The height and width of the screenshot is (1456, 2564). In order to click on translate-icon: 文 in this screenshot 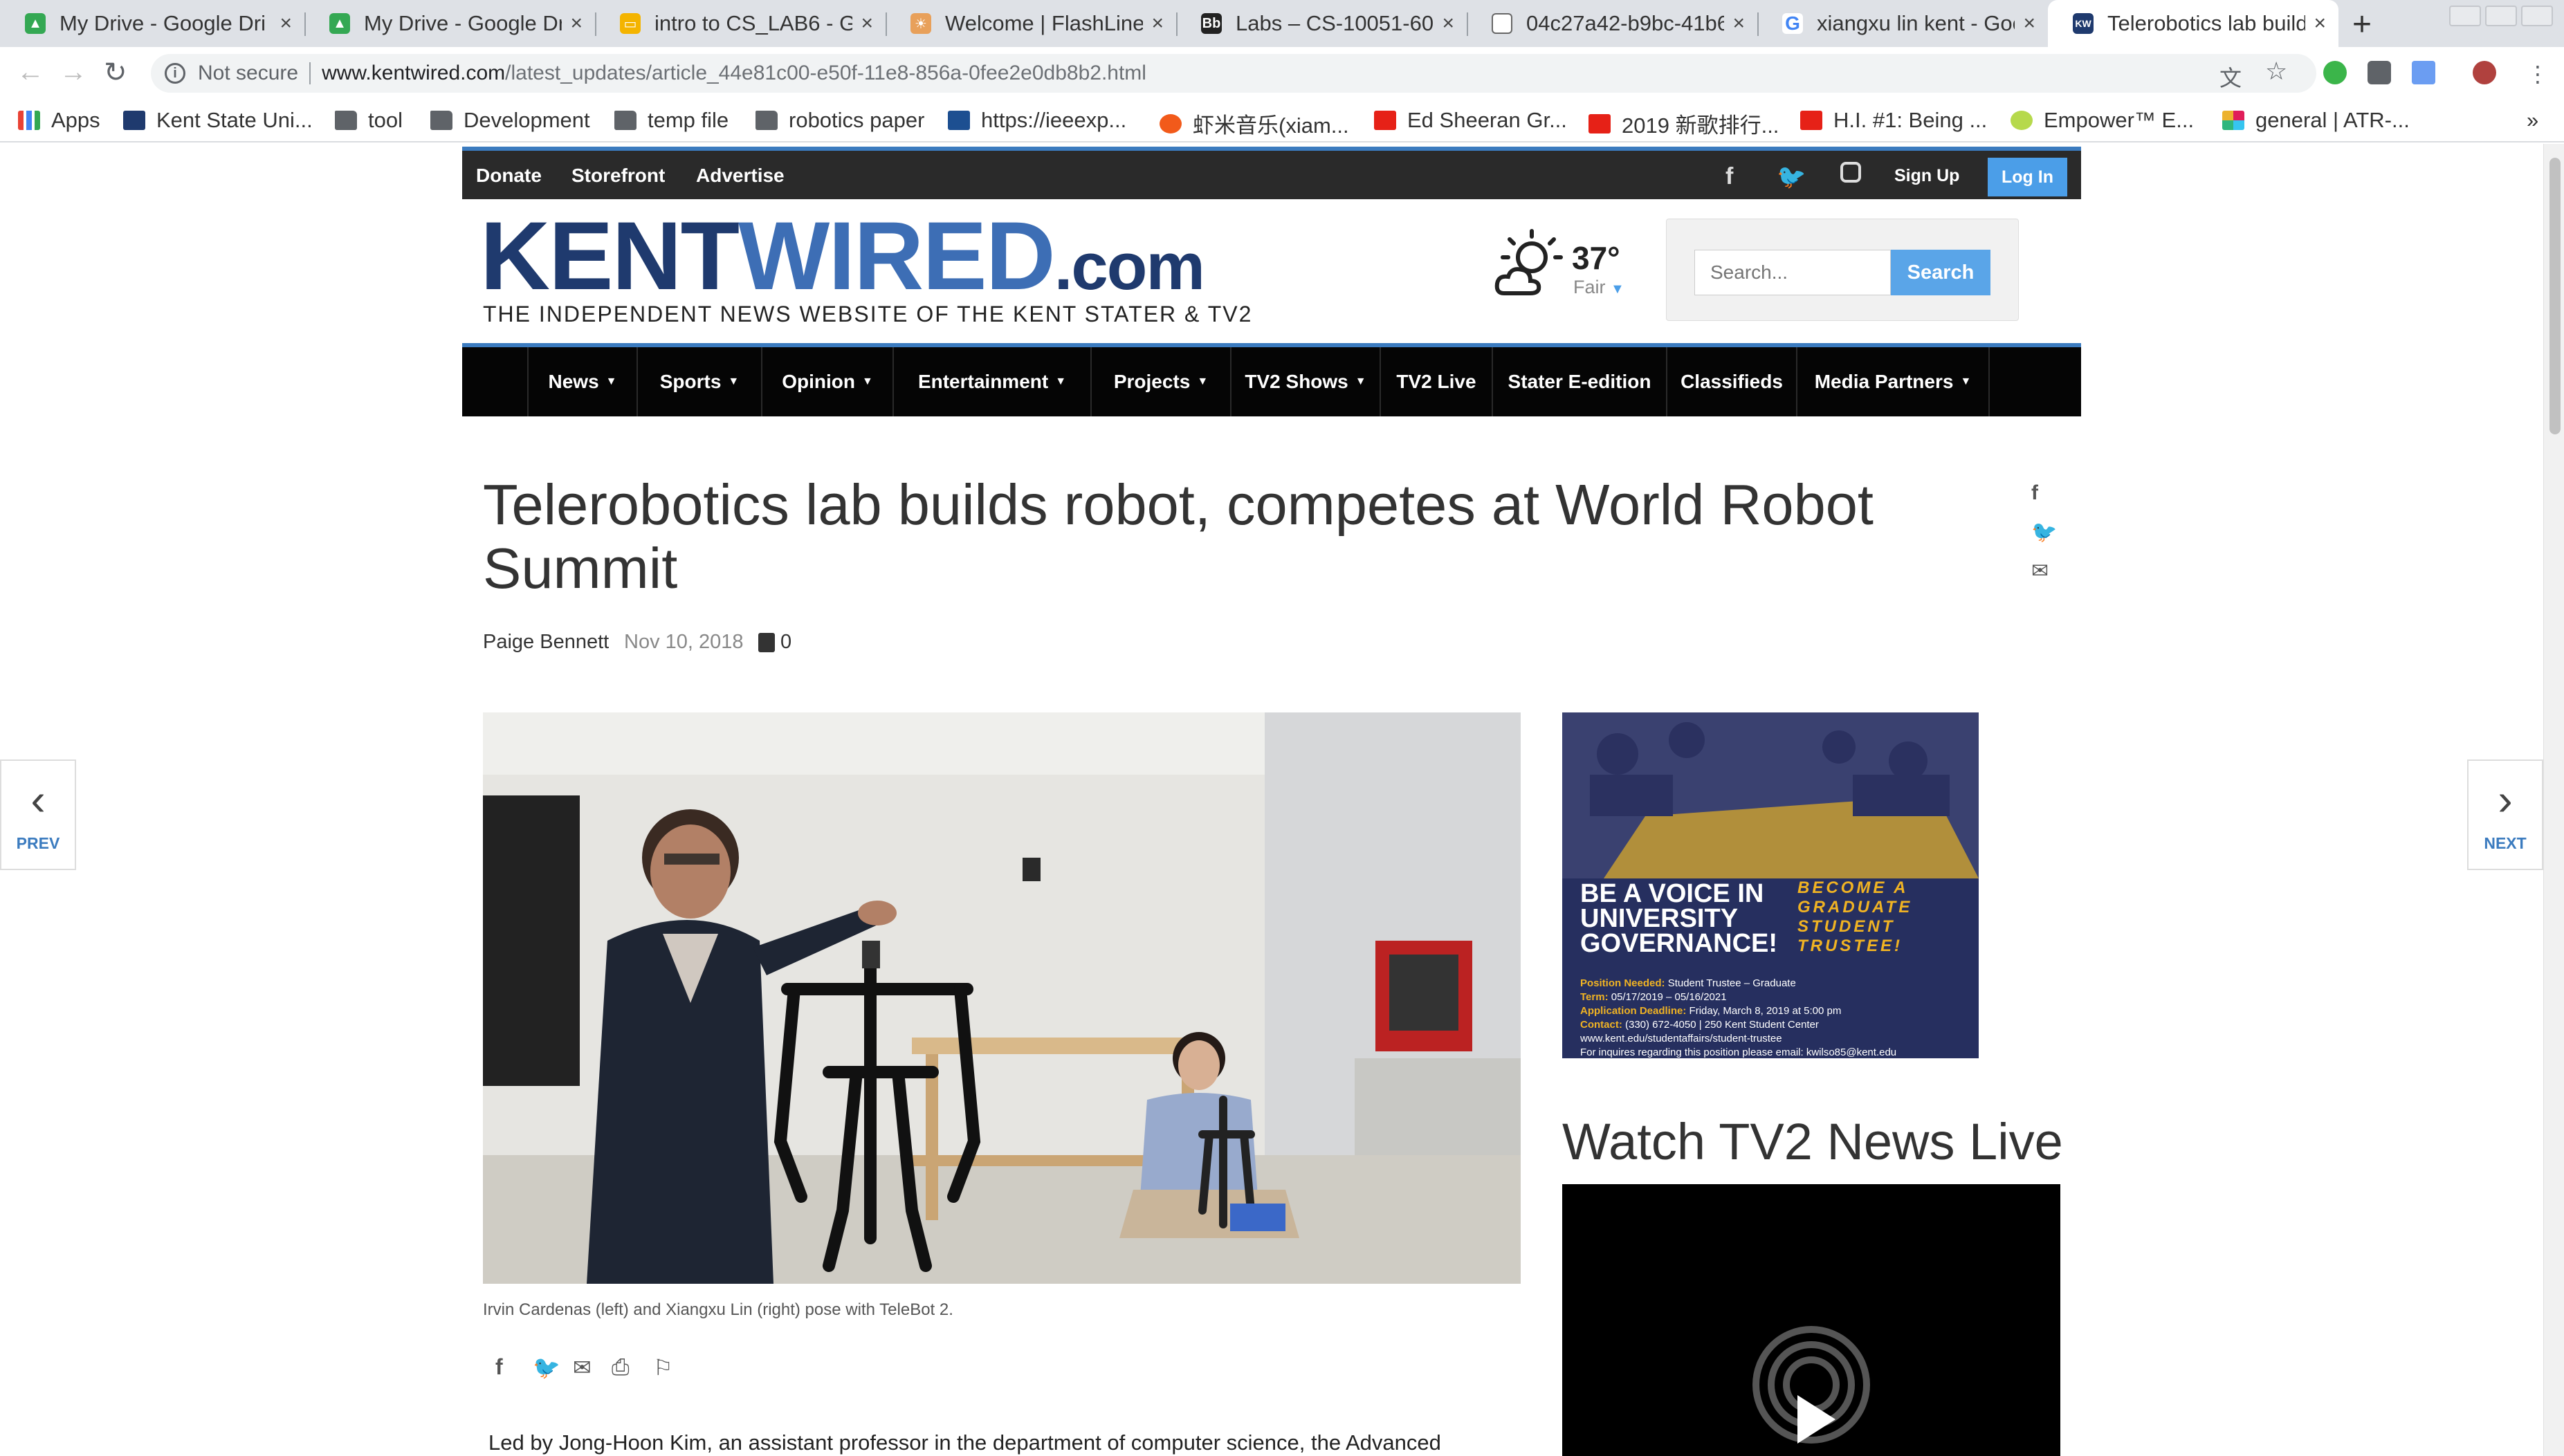, I will do `click(2230, 77)`.